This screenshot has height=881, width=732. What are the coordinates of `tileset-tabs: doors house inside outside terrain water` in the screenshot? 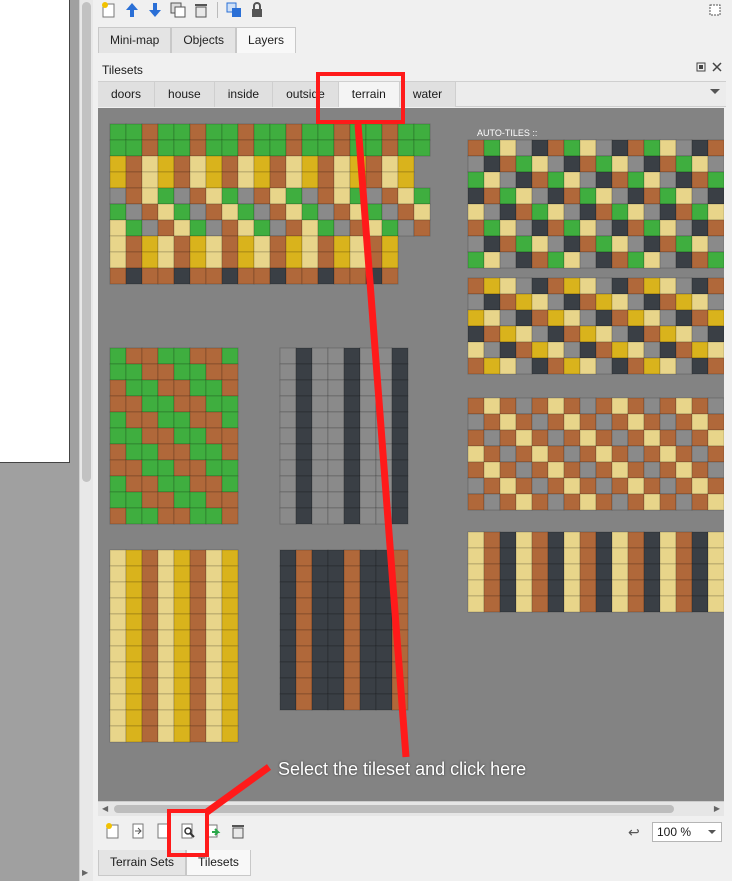 It's located at (412, 94).